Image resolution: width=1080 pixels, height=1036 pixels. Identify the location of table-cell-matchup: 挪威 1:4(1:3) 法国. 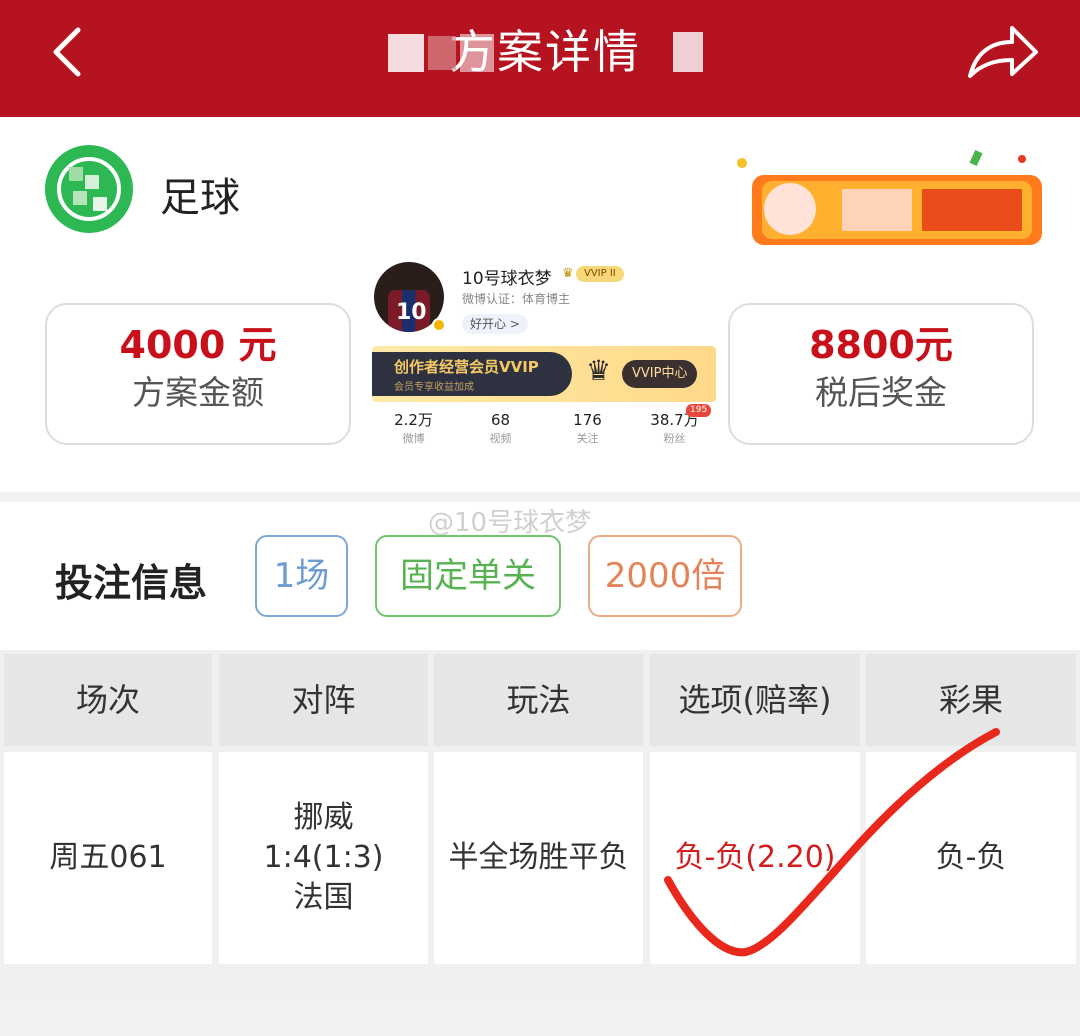
(323, 858).